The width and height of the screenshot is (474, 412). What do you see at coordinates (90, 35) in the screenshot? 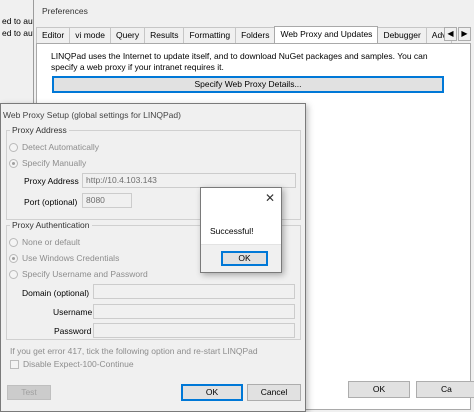
I see `tab-vi-mode: vi mode` at bounding box center [90, 35].